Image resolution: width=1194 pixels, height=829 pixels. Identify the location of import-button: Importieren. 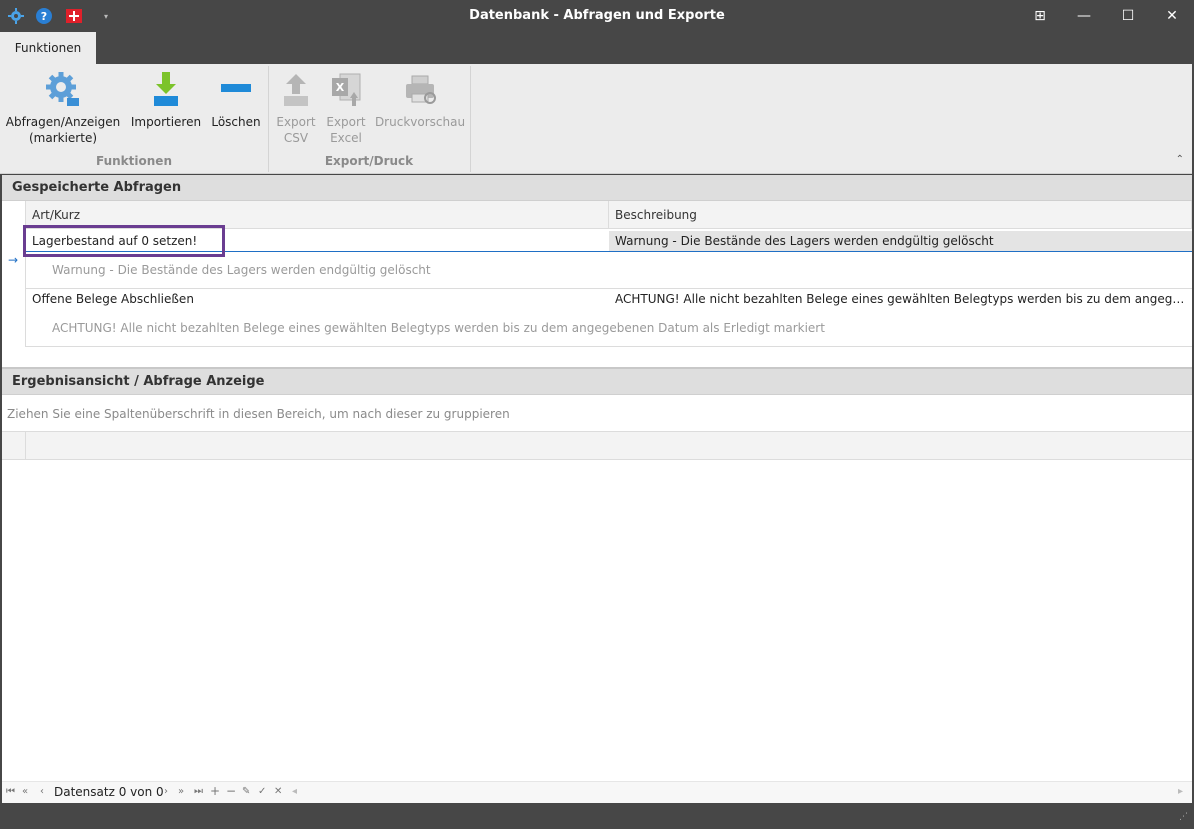
(166, 99).